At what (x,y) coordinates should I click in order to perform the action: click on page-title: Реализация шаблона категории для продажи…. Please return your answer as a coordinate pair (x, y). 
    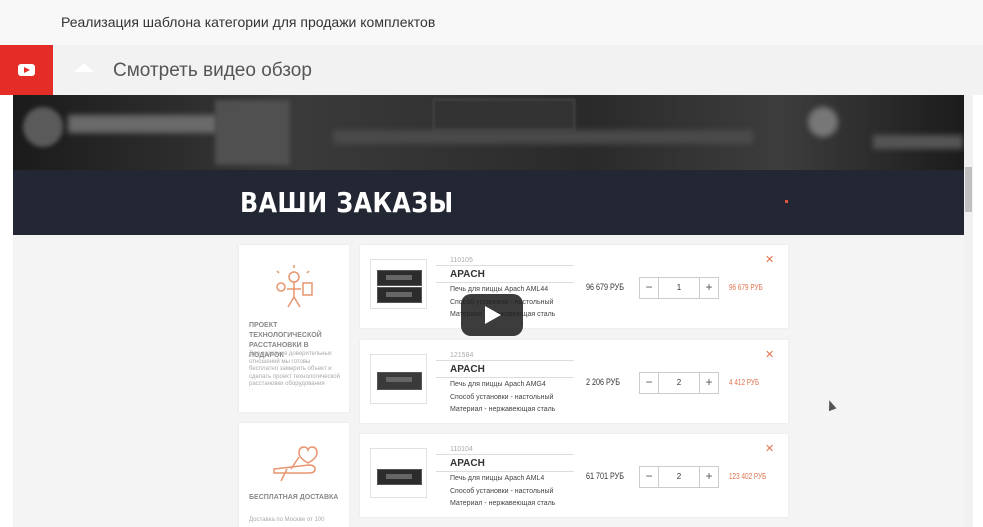
    Looking at the image, I should click on (248, 22).